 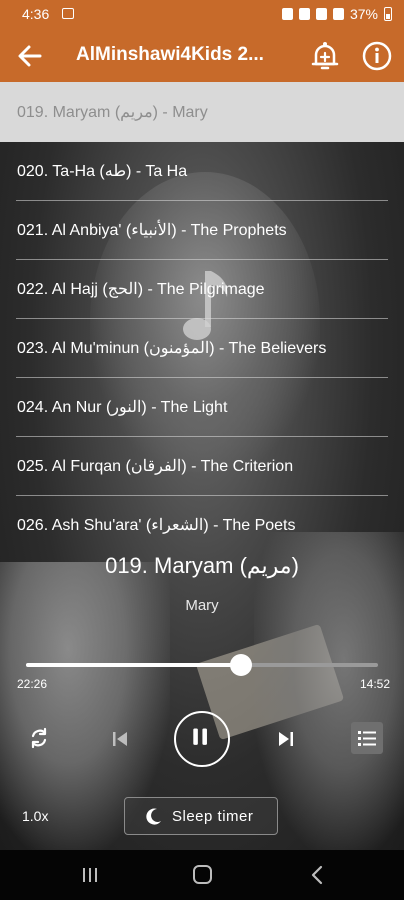 I want to click on home-icon, so click(x=202, y=874).